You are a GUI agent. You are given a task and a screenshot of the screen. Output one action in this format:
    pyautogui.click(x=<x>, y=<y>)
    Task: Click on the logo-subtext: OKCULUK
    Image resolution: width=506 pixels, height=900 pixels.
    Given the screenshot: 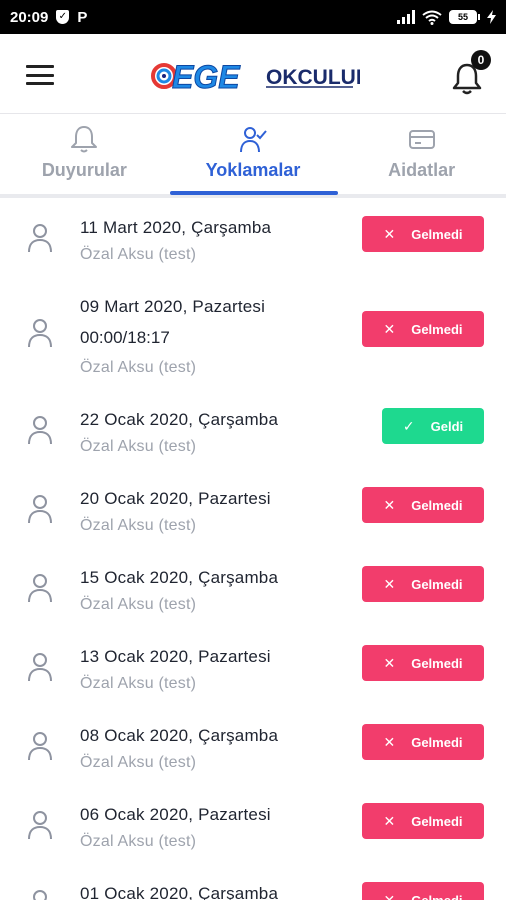 What is the action you would take?
    pyautogui.click(x=313, y=77)
    